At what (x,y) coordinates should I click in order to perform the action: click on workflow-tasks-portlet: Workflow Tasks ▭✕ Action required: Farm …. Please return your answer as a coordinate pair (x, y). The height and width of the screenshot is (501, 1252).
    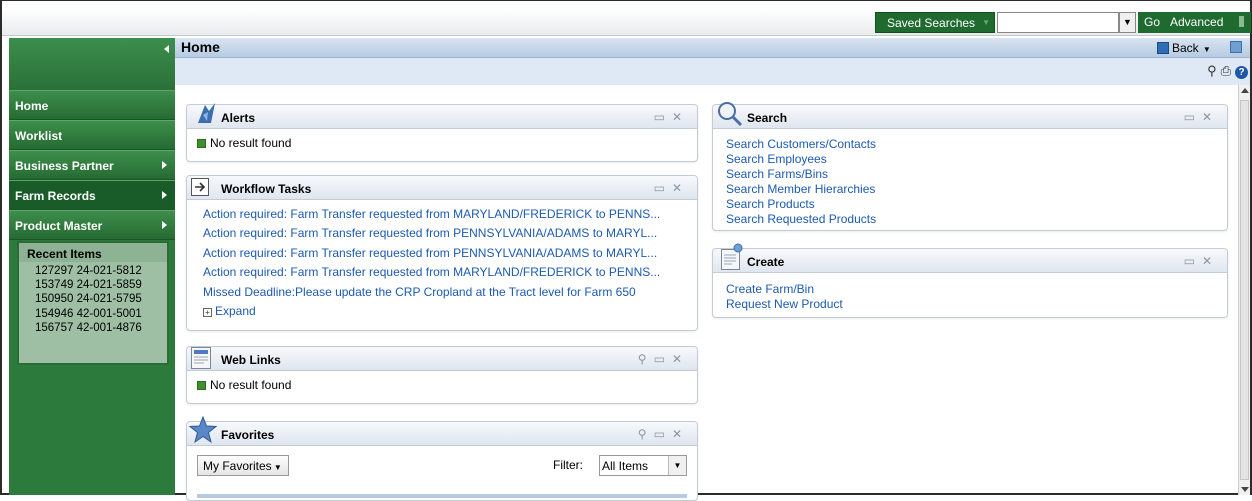
    Looking at the image, I should click on (442, 253).